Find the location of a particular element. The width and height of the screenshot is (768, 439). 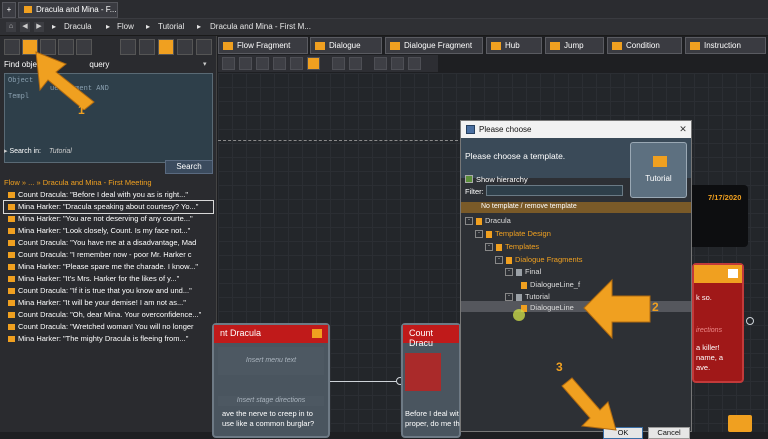

group-icon is located at coordinates (414, 63).